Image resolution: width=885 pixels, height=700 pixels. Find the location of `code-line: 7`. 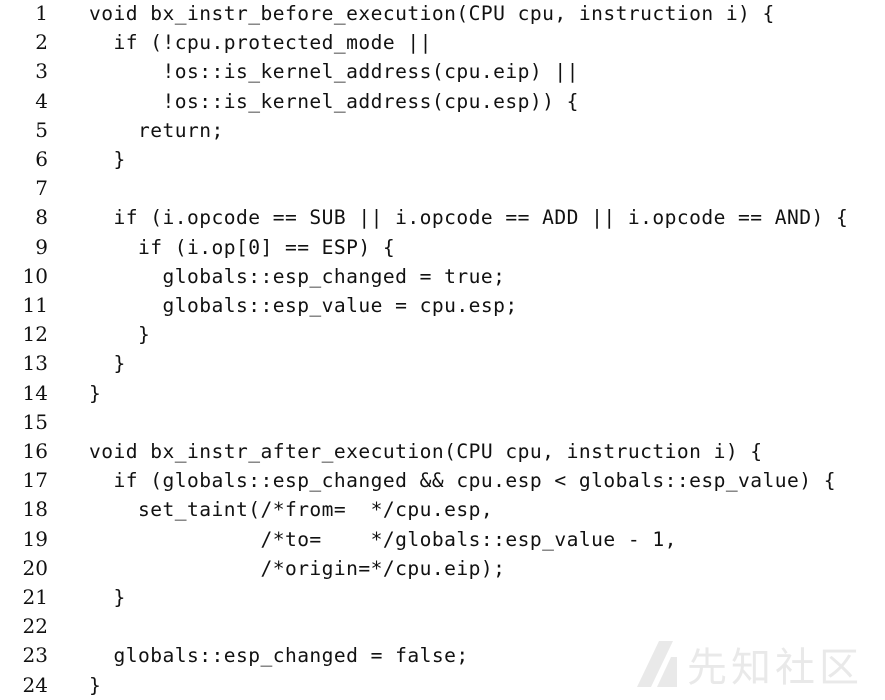

code-line: 7 is located at coordinates (442, 188).